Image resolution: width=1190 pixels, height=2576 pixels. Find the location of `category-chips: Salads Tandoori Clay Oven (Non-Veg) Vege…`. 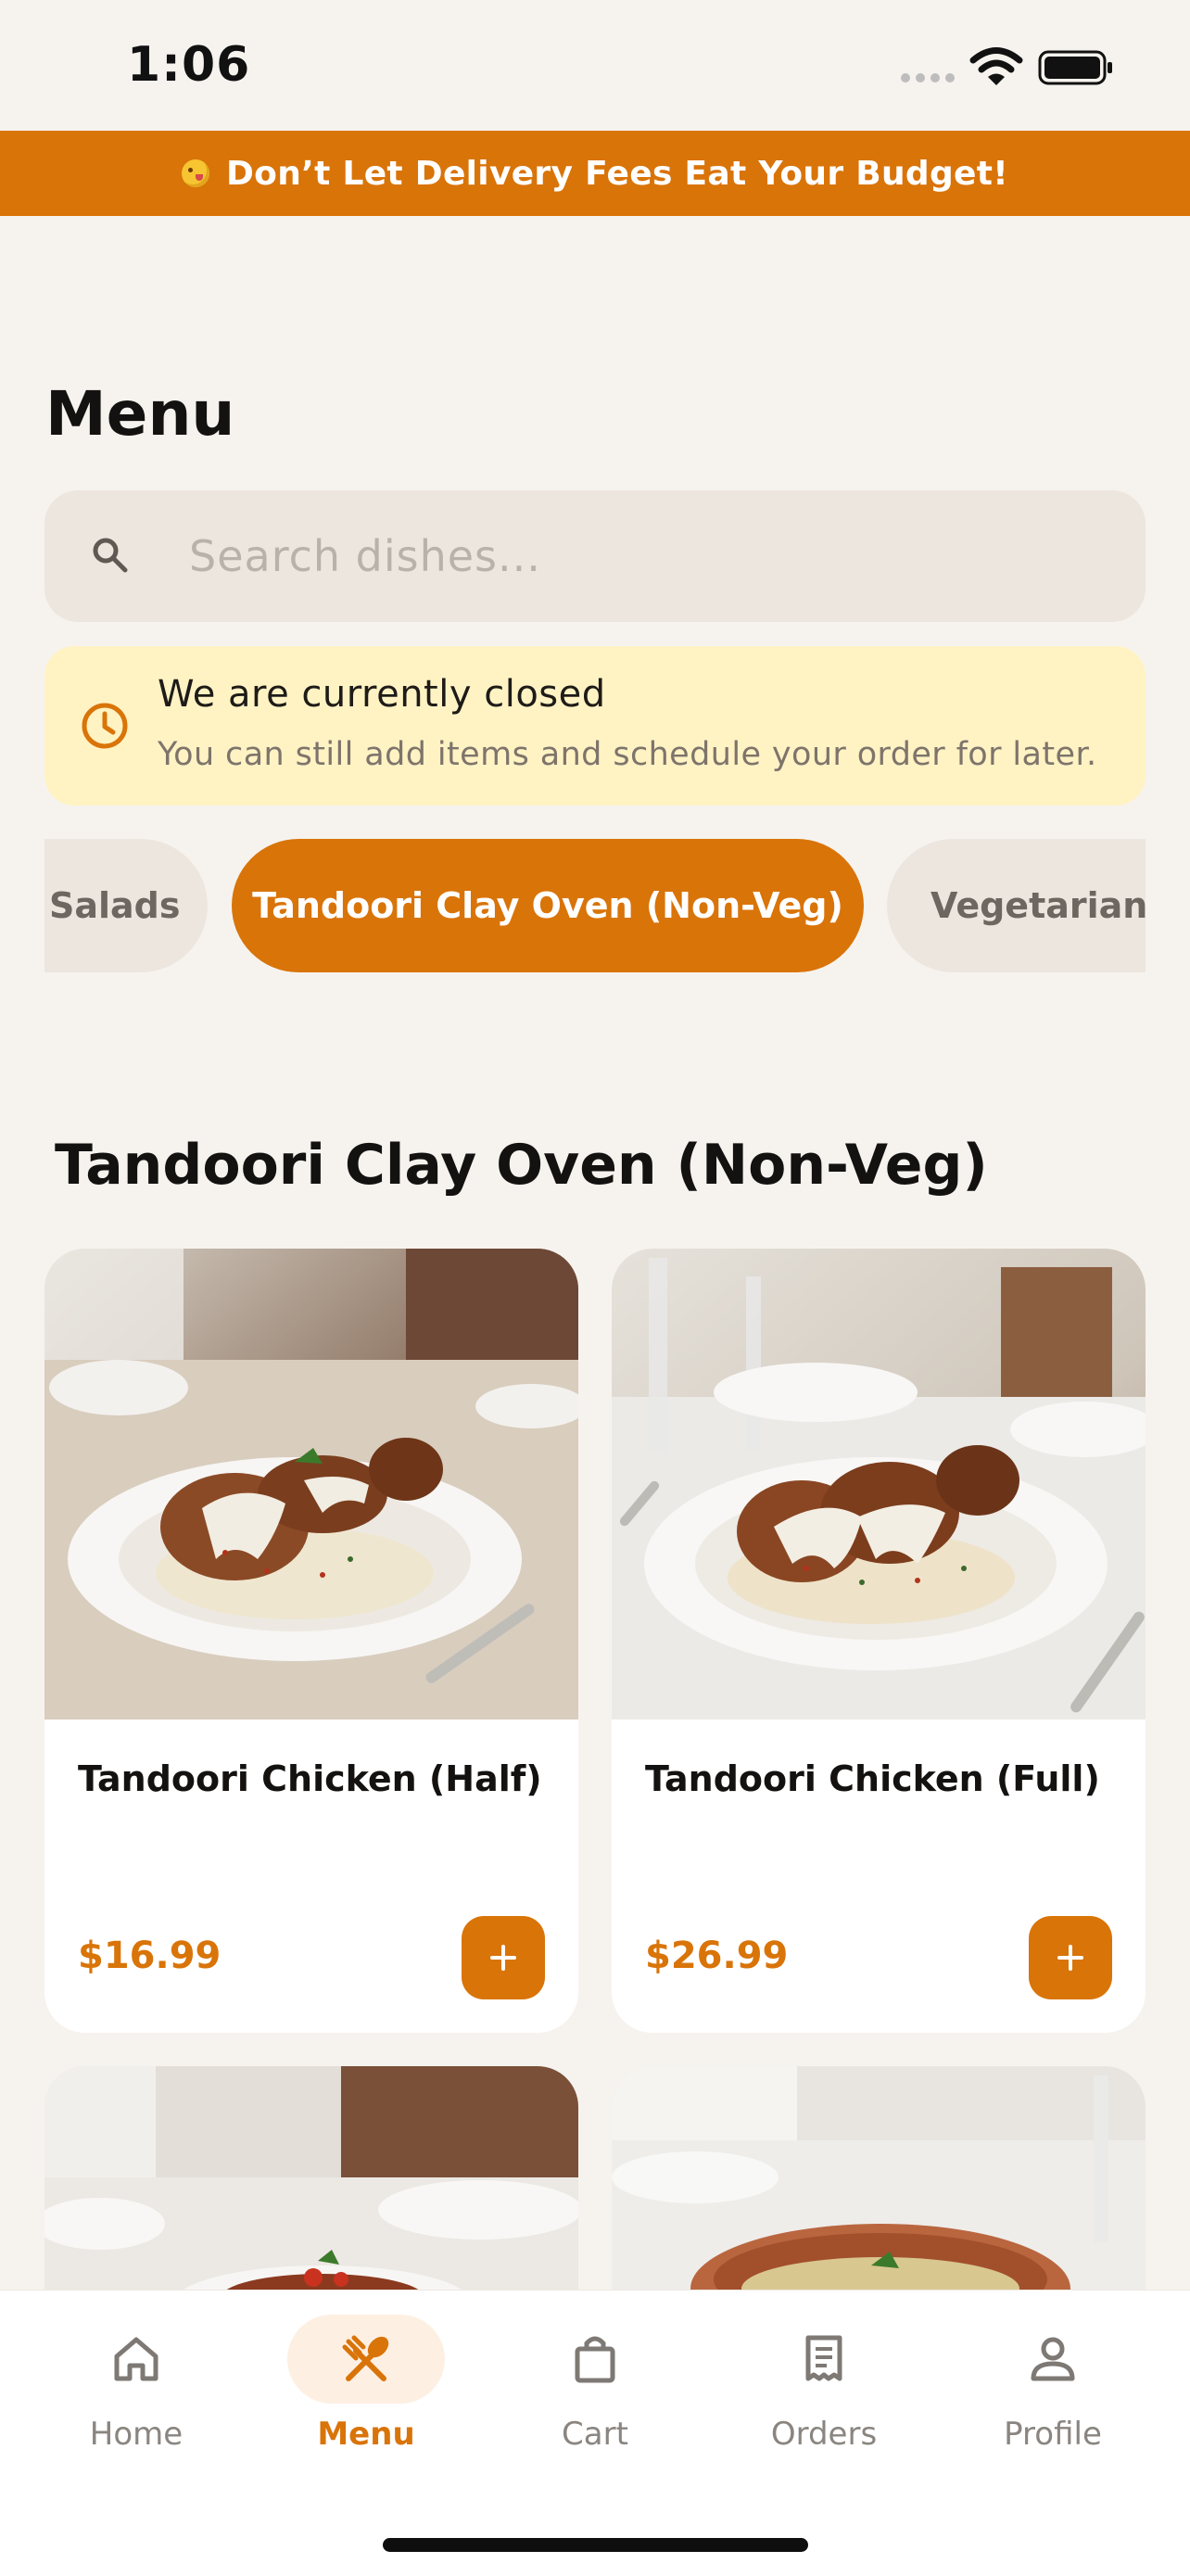

category-chips: Salads Tandoori Clay Oven (Non-Veg) Vege… is located at coordinates (595, 905).